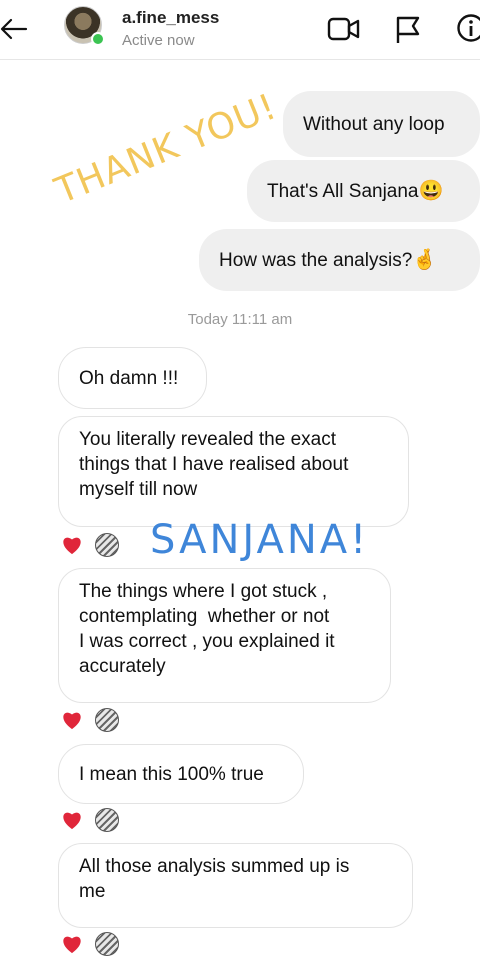 This screenshot has height=974, width=480. I want to click on outgoing-message: How was the analysis? 🤞, so click(339, 260).